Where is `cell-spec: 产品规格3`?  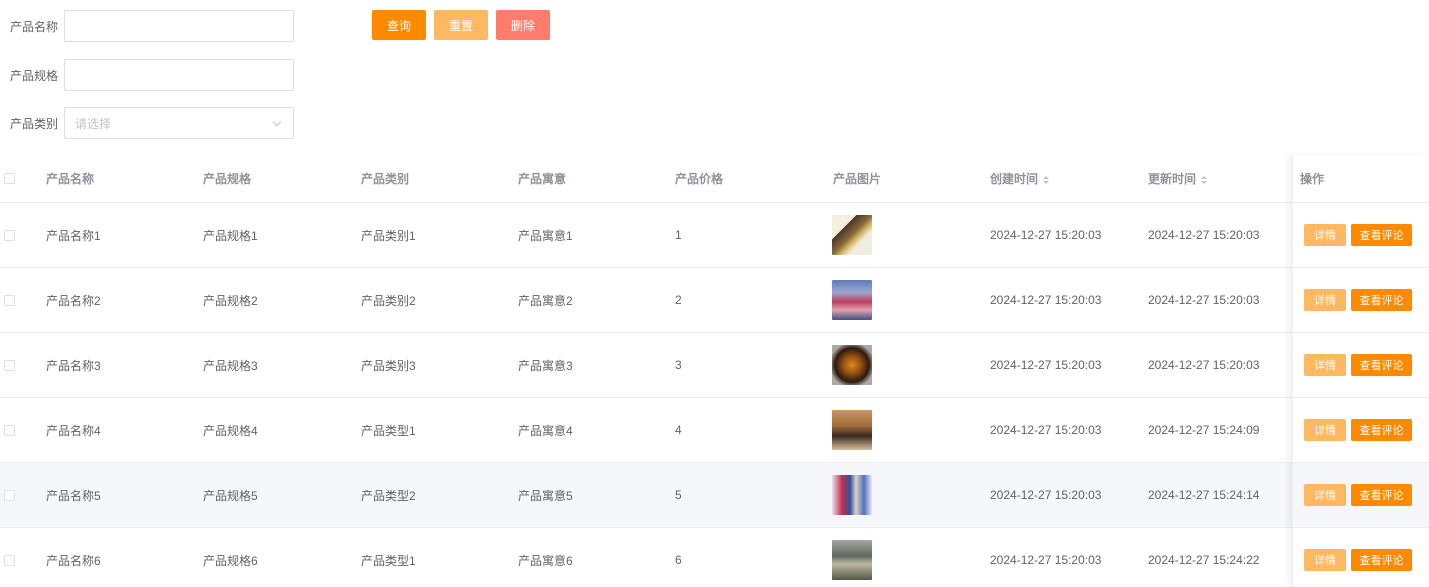
cell-spec: 产品规格3 is located at coordinates (230, 365).